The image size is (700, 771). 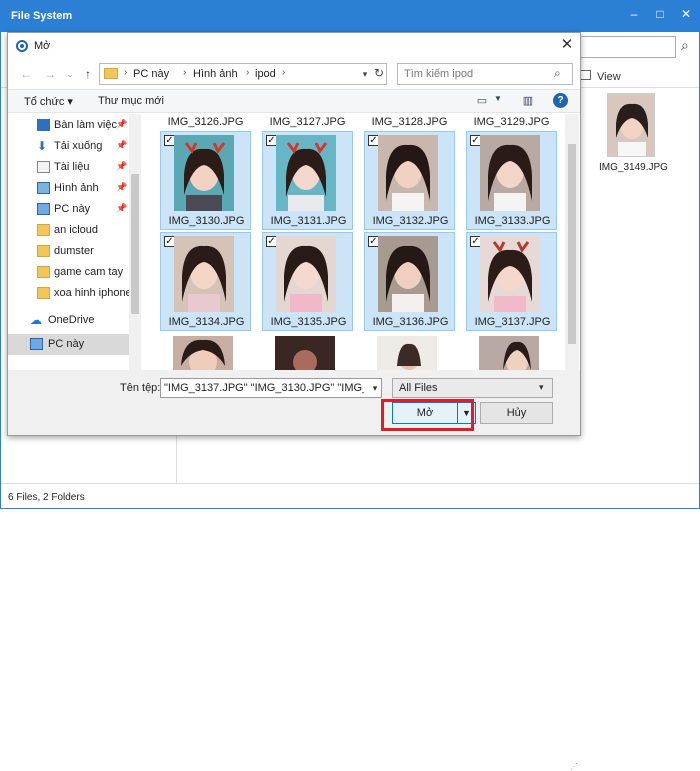 What do you see at coordinates (89, 272) in the screenshot?
I see `sidebar-item-label: game cam tay` at bounding box center [89, 272].